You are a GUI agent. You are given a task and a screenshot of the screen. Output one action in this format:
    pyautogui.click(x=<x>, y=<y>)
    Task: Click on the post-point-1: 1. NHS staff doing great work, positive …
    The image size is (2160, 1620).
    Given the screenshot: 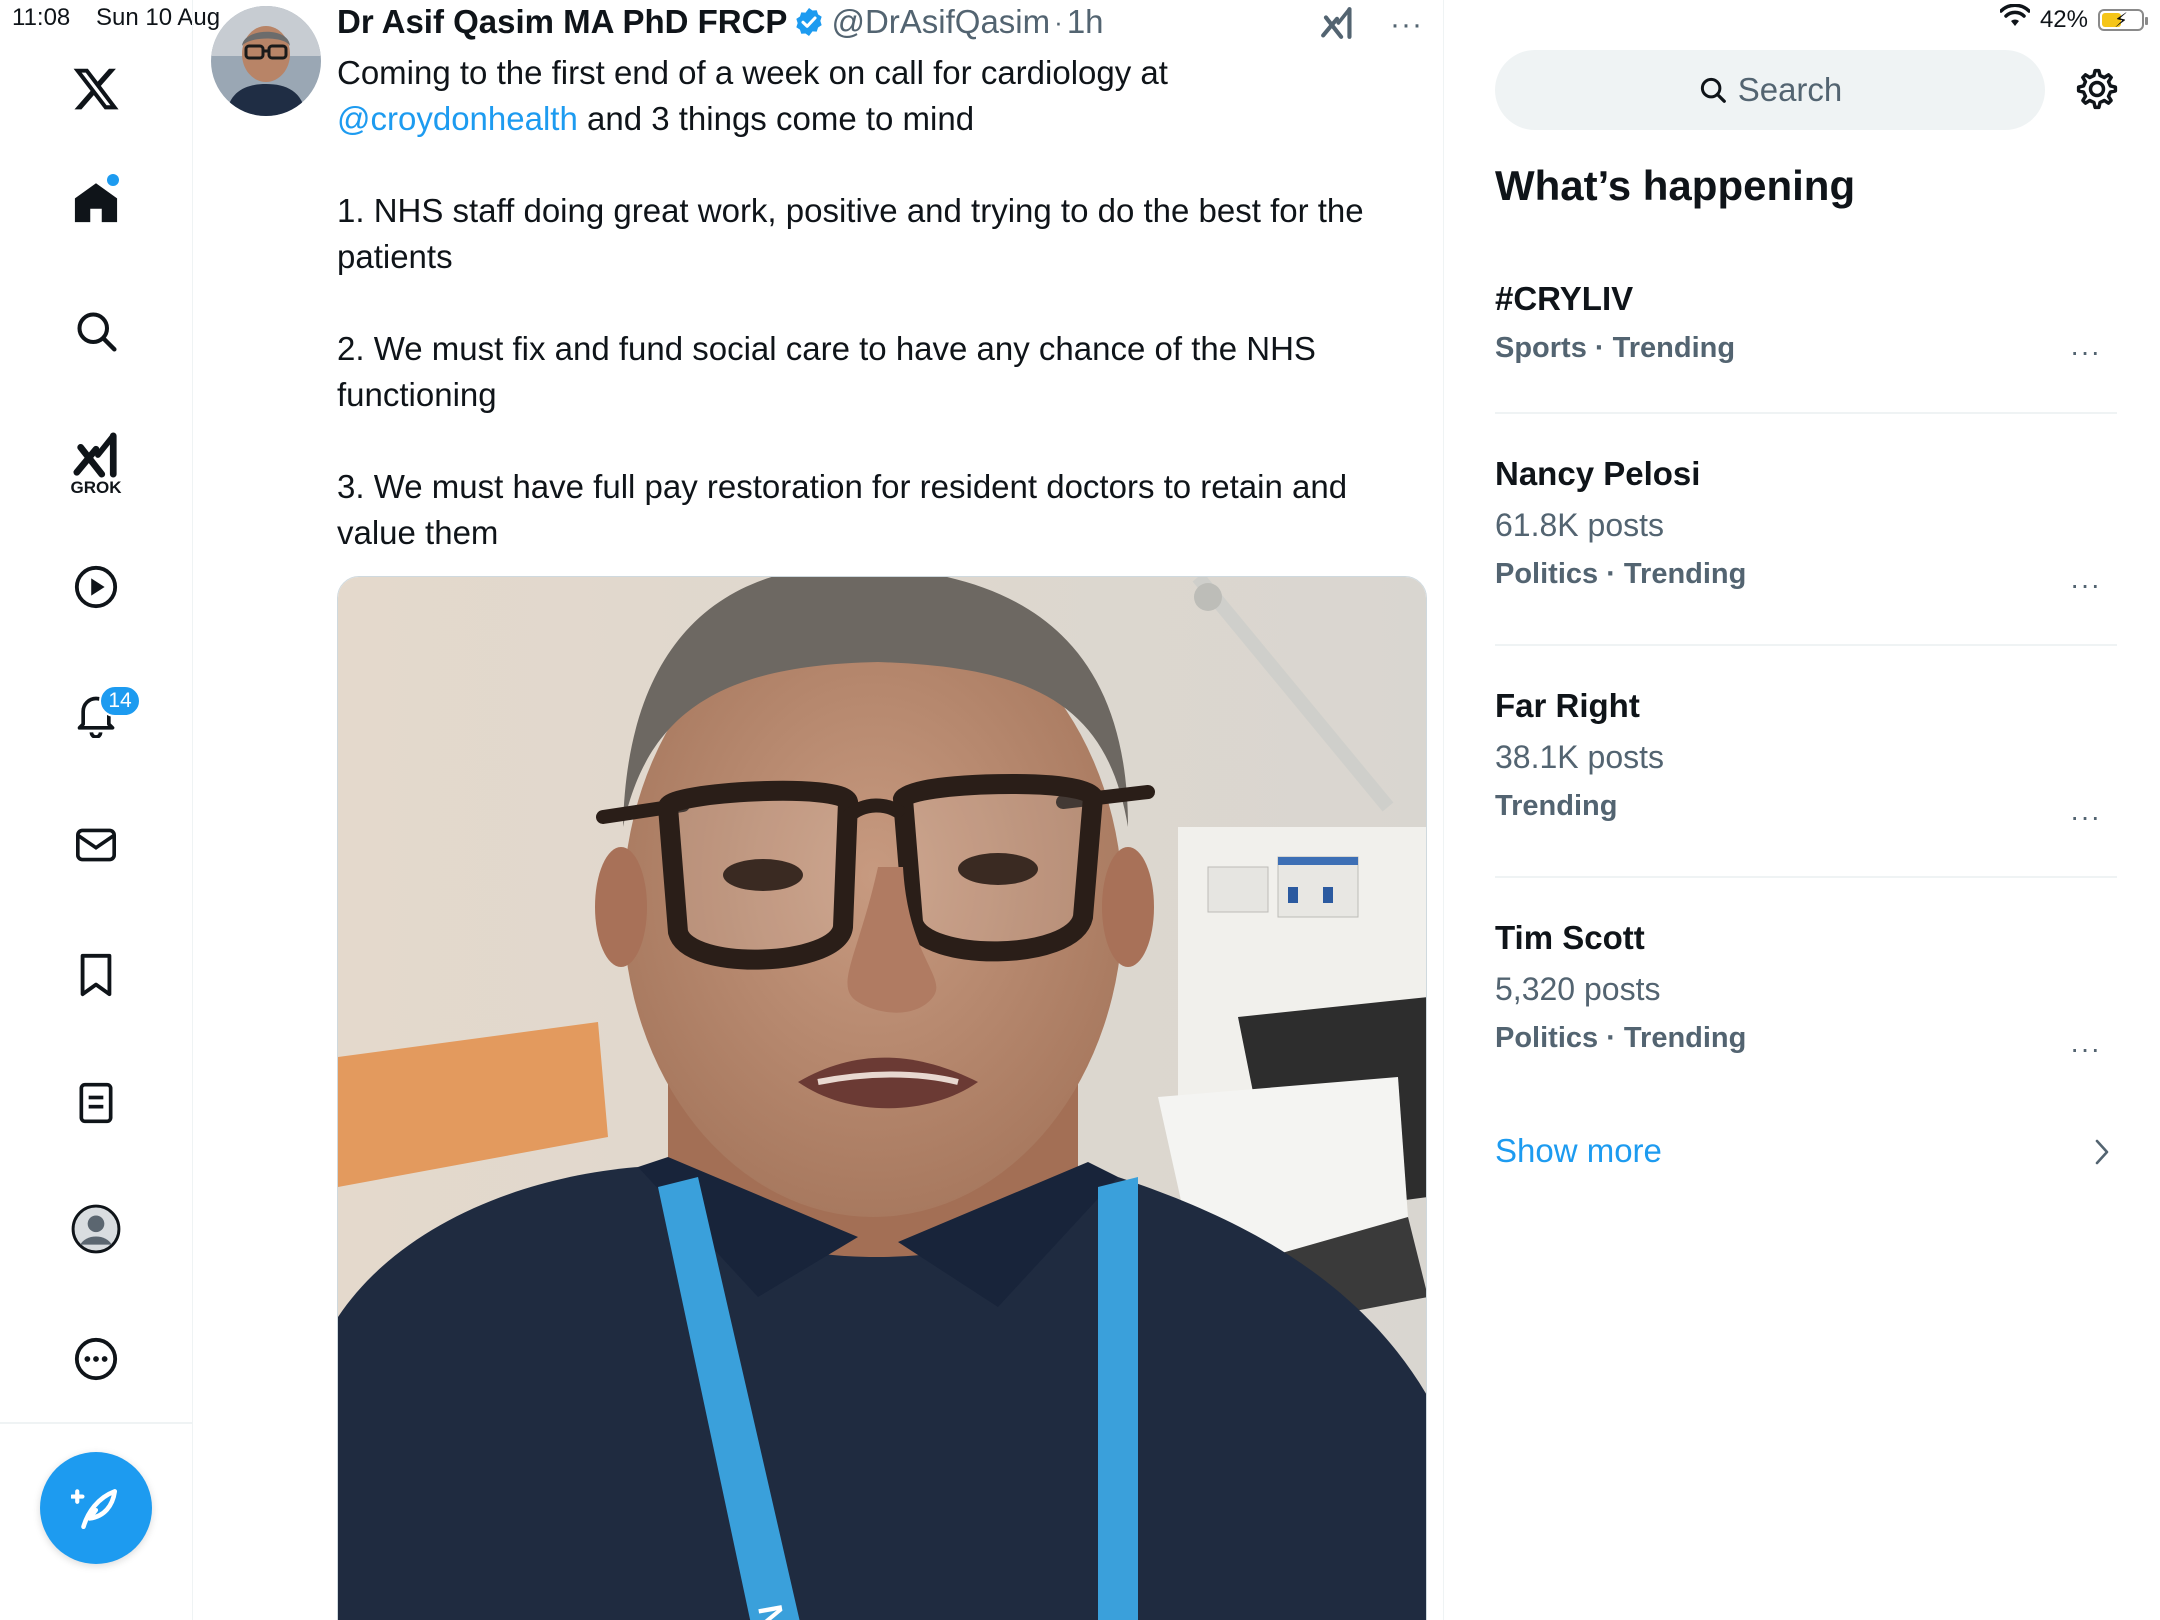 What is the action you would take?
    pyautogui.click(x=850, y=233)
    